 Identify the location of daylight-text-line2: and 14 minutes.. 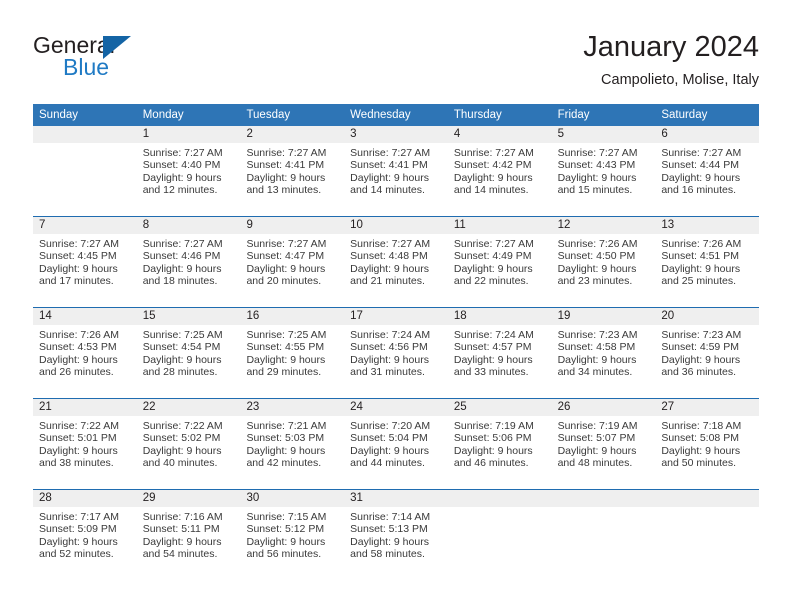
(491, 190).